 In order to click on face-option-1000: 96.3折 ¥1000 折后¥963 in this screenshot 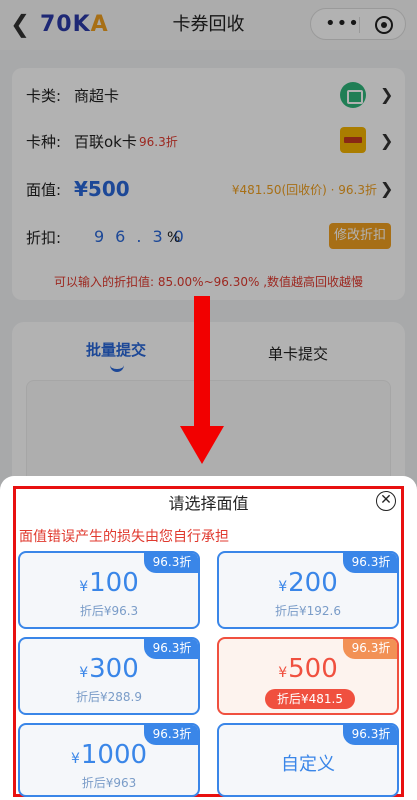, I will do `click(109, 760)`.